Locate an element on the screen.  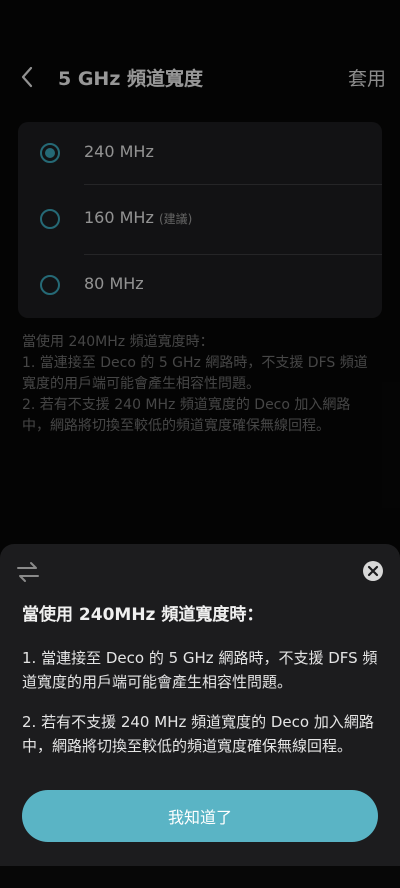
bottom-edge is located at coordinates (200, 877).